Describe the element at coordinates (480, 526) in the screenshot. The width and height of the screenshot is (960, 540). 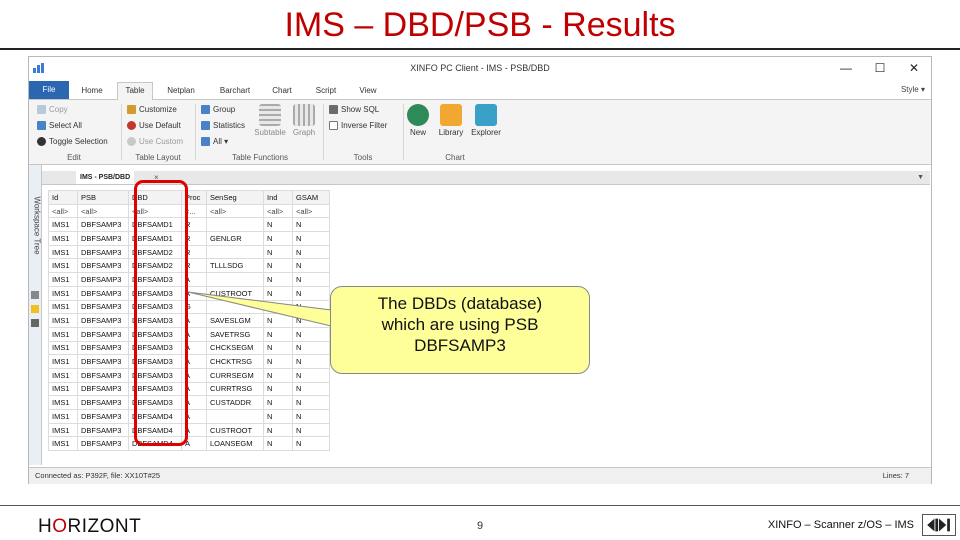
I see `page-number: 9` at that location.